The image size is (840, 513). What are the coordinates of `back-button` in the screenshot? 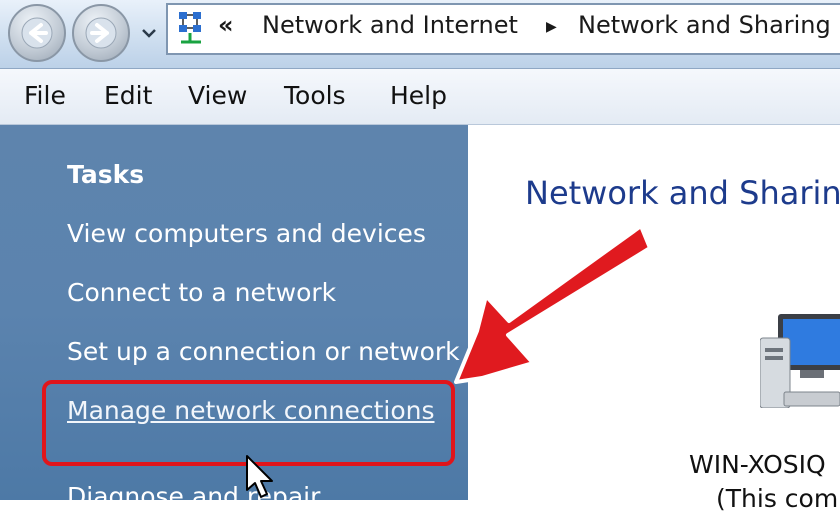 It's located at (37, 33).